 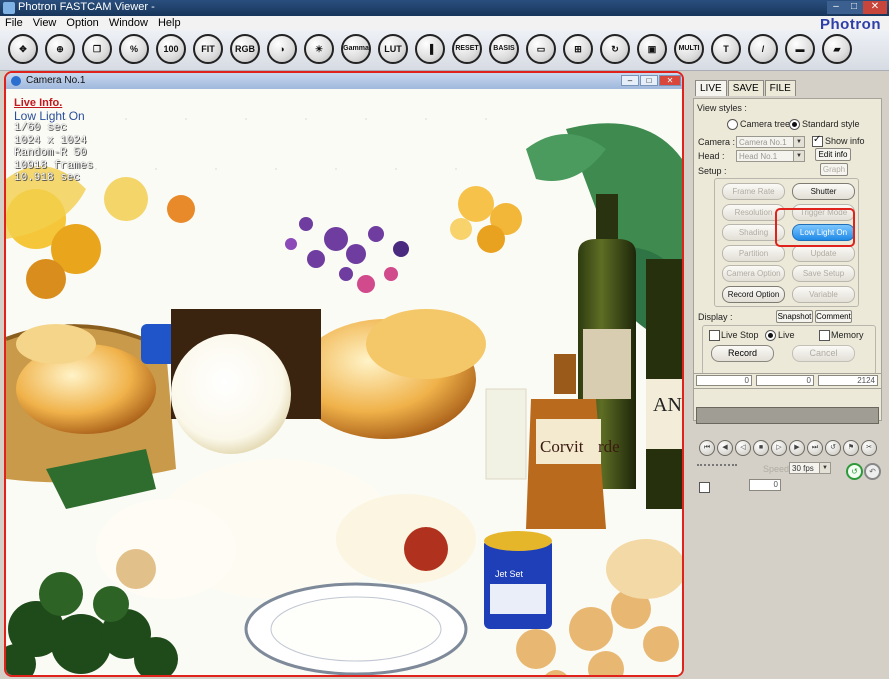 I want to click on multi-lock-icon: MULTI, so click(x=689, y=49).